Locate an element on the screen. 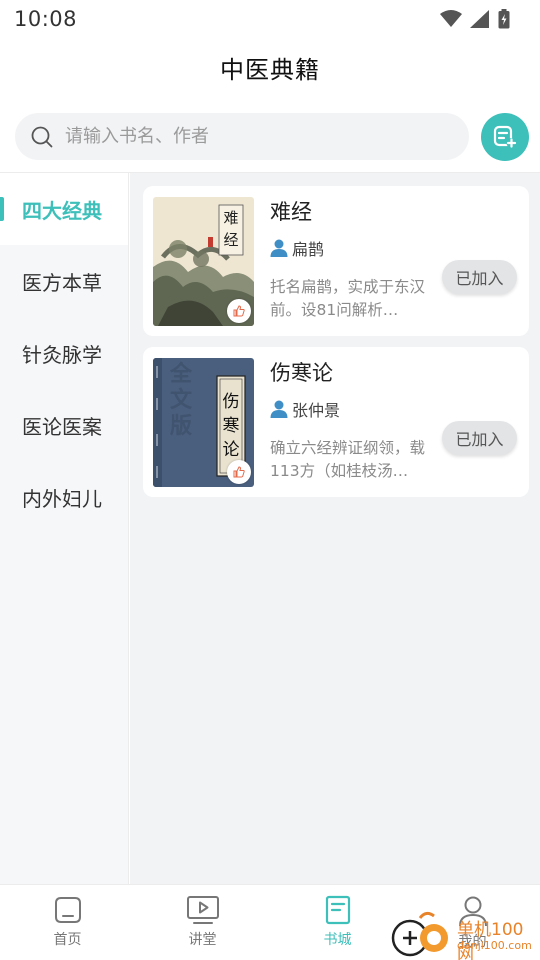 The width and height of the screenshot is (540, 960). signal-icon is located at coordinates (479, 19).